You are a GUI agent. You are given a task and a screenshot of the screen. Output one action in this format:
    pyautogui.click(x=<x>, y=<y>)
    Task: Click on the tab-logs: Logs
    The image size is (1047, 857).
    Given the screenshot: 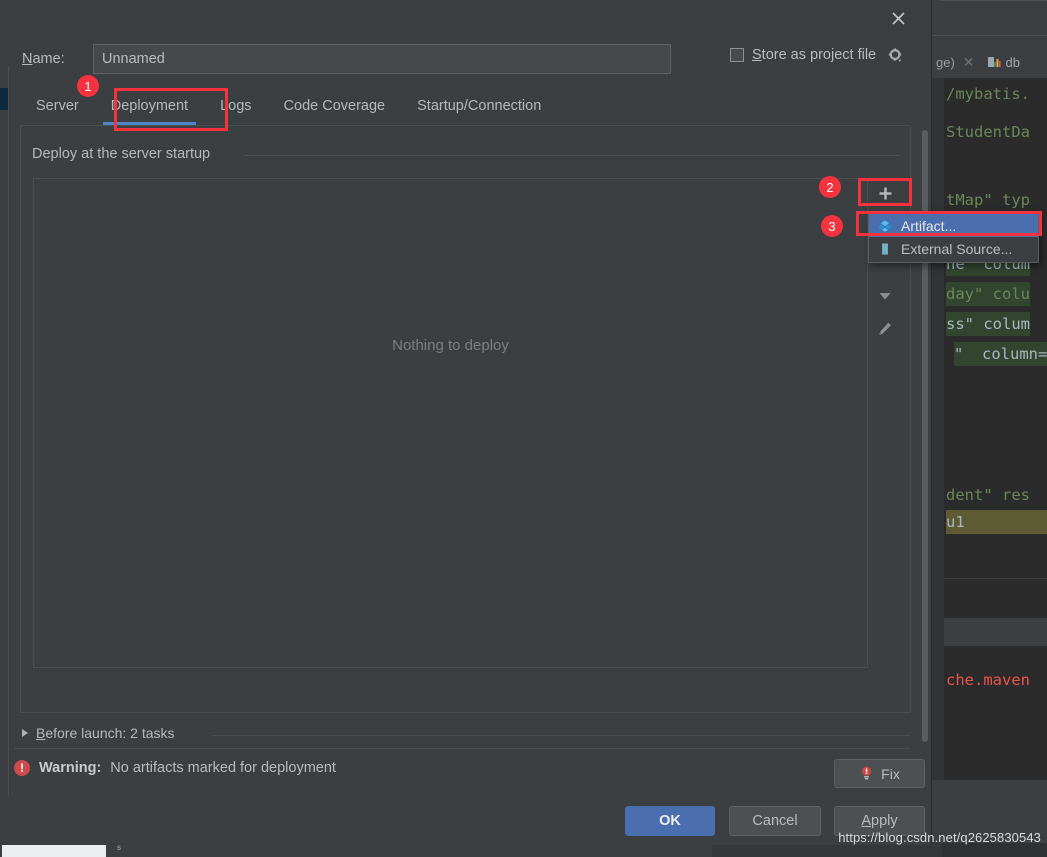 What is the action you would take?
    pyautogui.click(x=235, y=107)
    